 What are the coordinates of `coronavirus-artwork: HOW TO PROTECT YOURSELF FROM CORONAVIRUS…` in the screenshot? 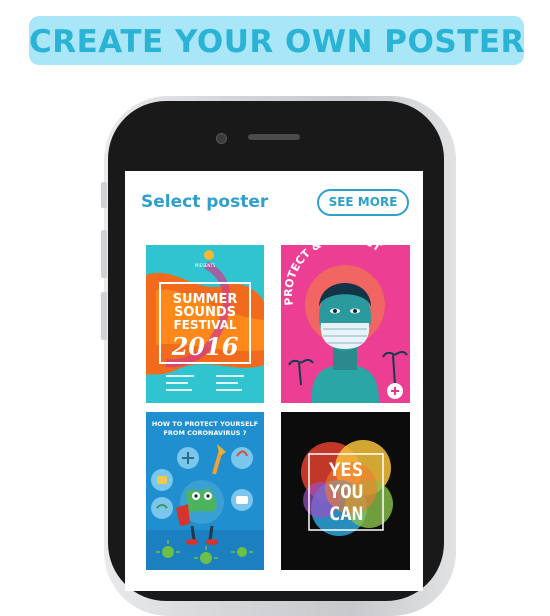 It's located at (205, 491).